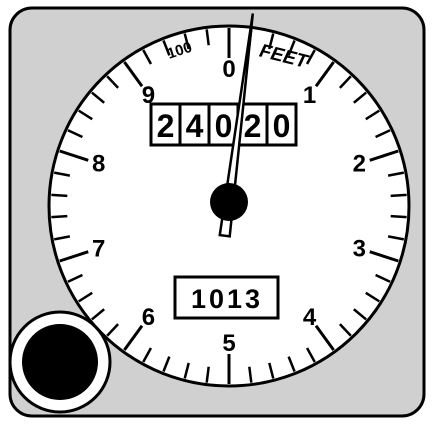 Image resolution: width=433 pixels, height=426 pixels. I want to click on dial-number-1: 1, so click(309, 95).